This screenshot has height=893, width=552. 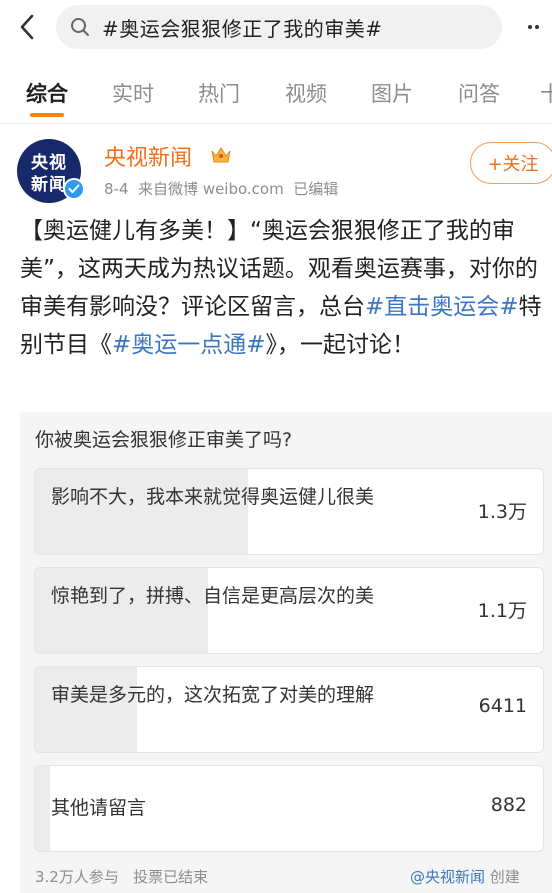 I want to click on poll-option-label: 其他请留言, so click(x=99, y=808).